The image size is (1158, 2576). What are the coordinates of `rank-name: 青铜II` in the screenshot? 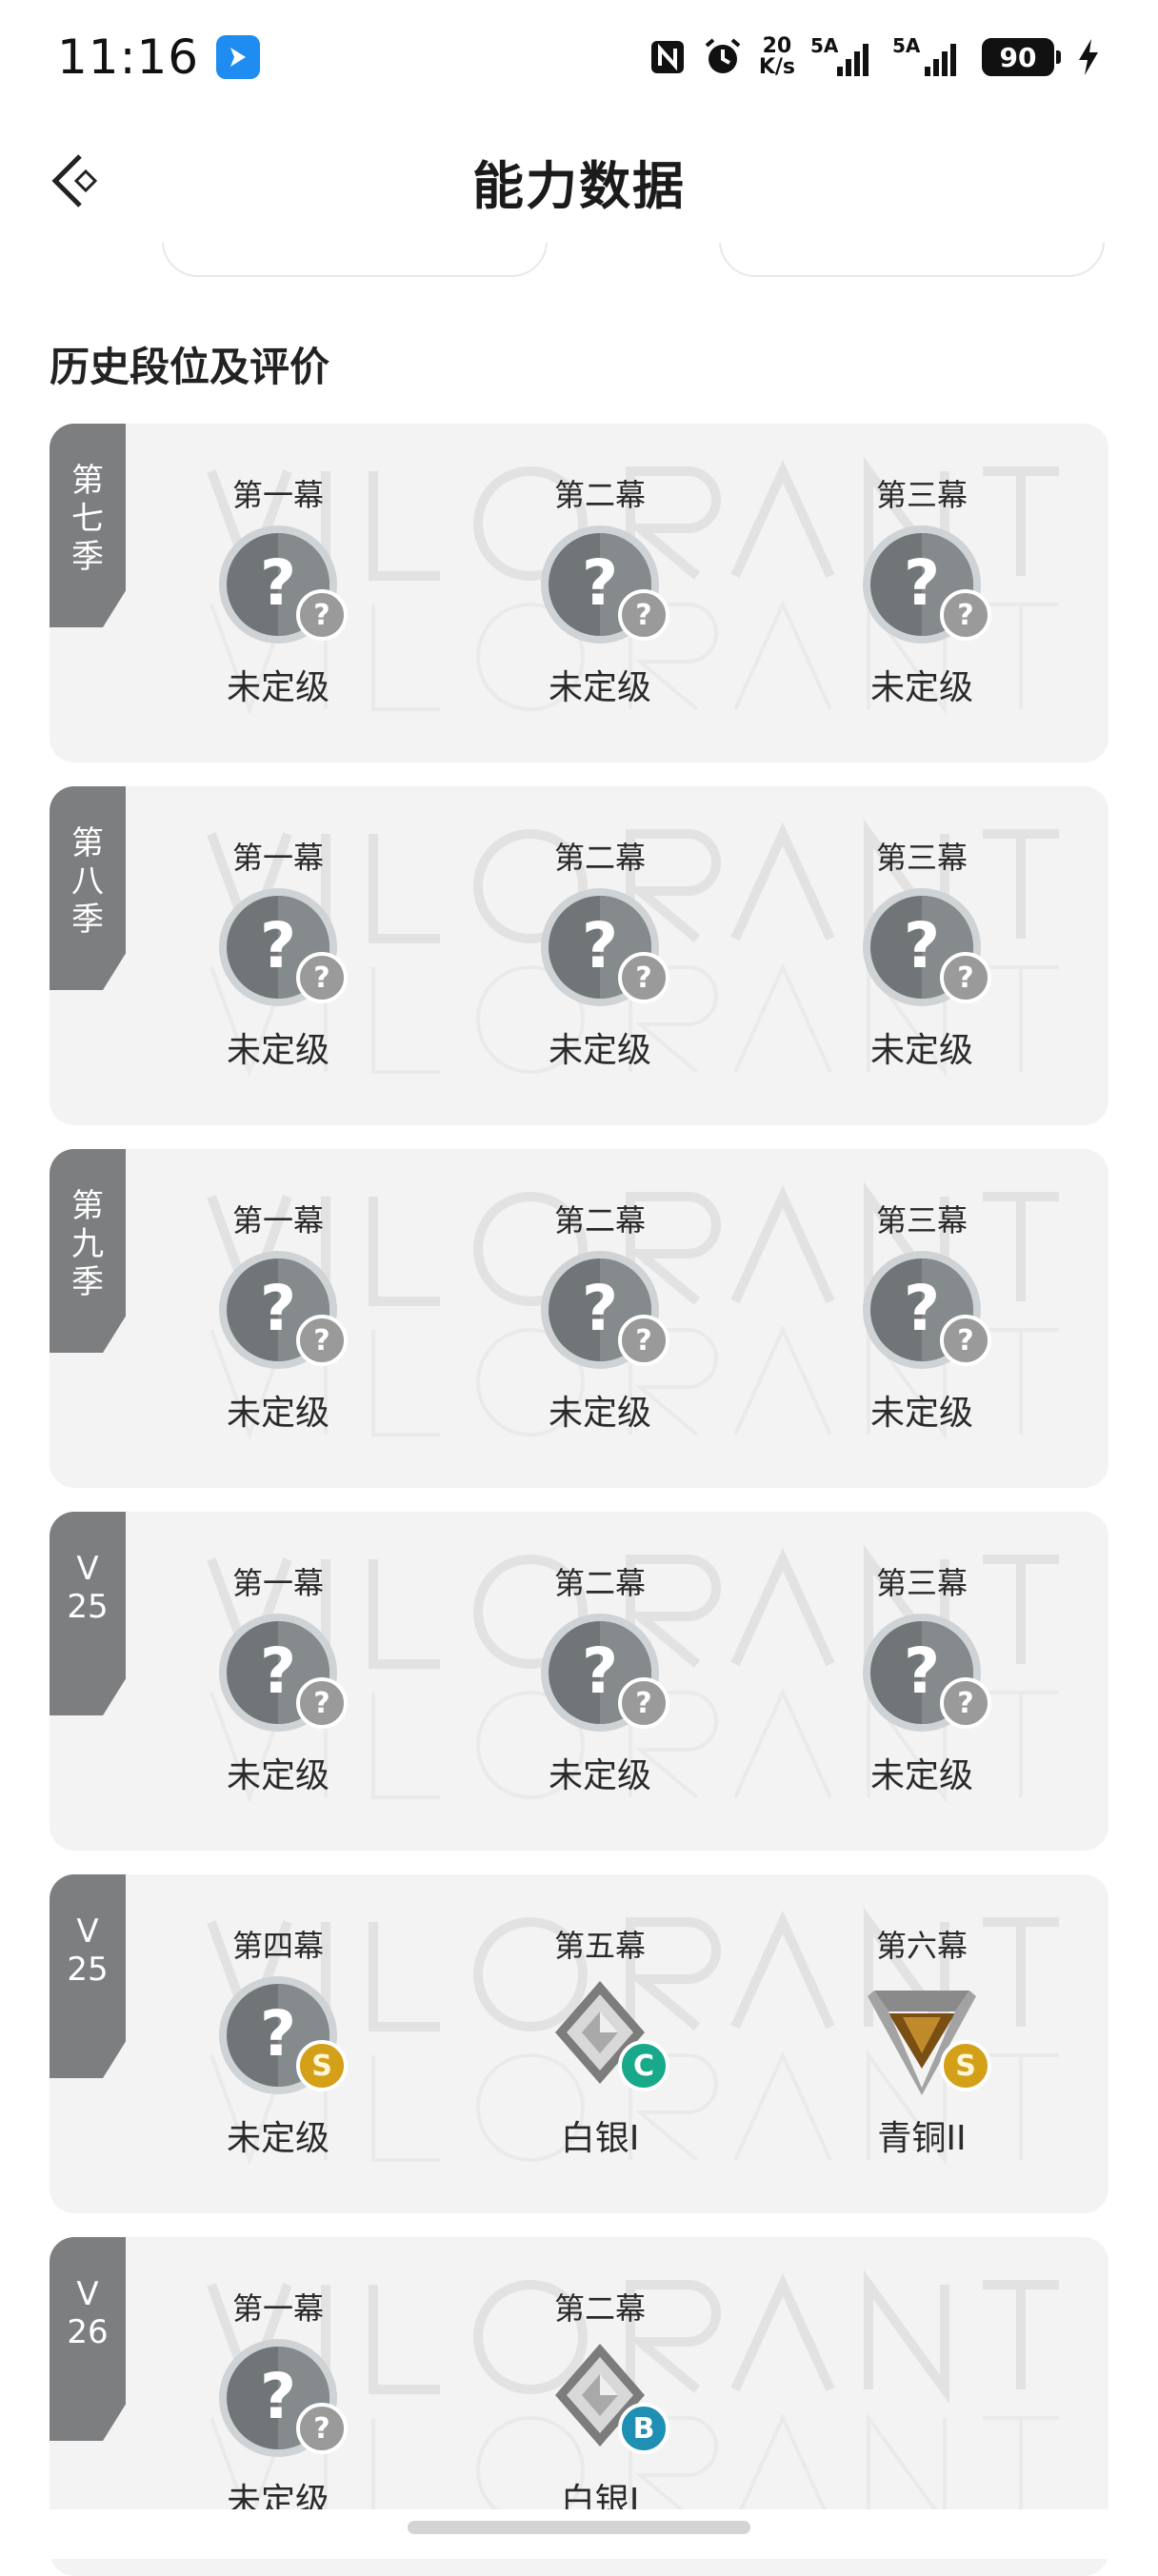 It's located at (922, 2138).